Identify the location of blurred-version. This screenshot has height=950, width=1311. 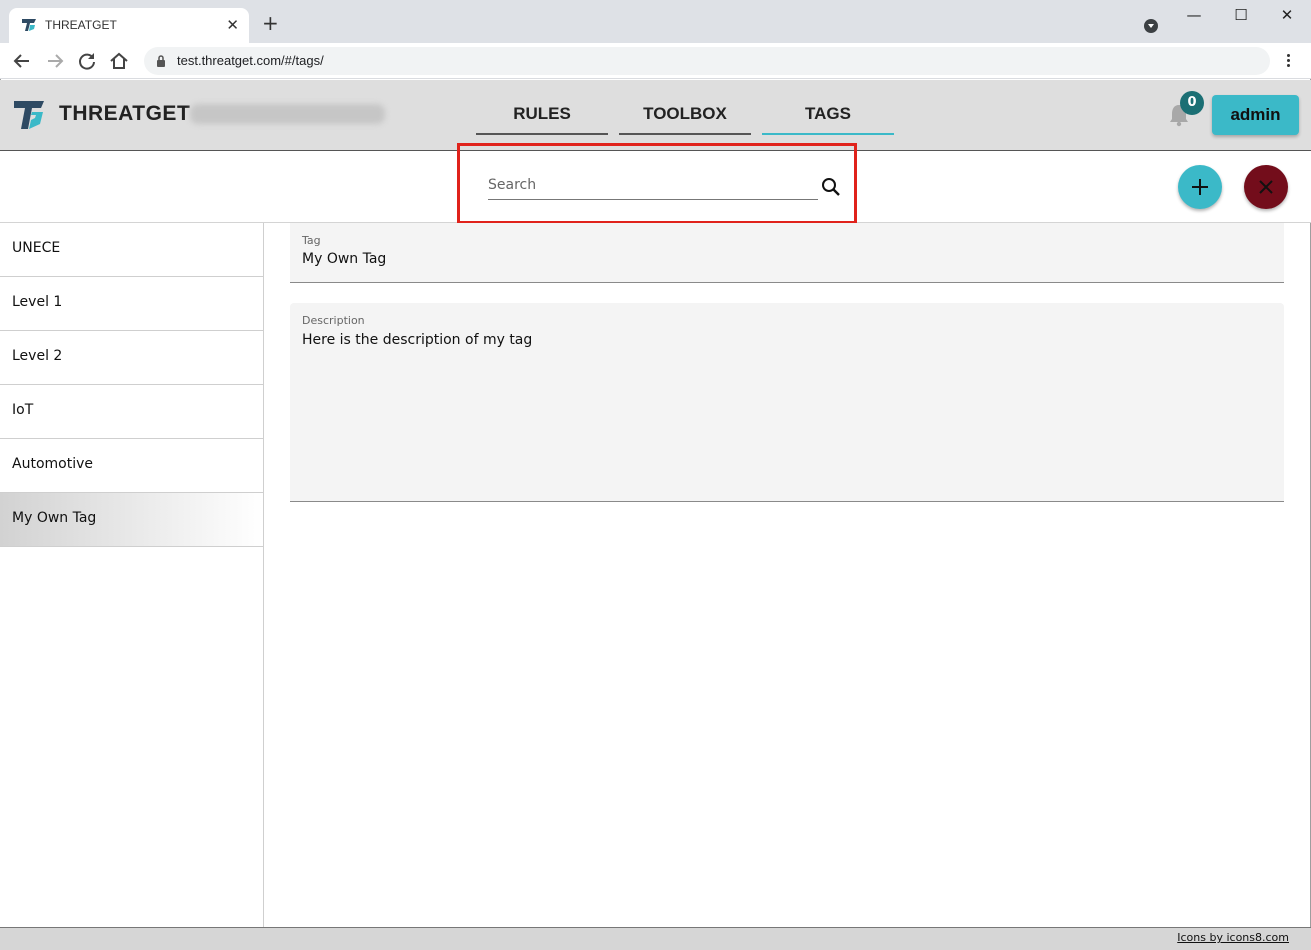
(287, 114).